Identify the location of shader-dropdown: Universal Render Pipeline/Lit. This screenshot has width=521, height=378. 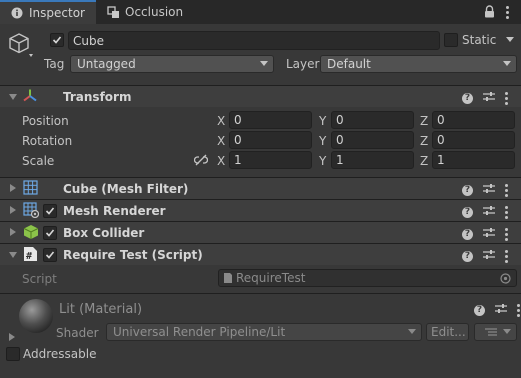
(264, 332).